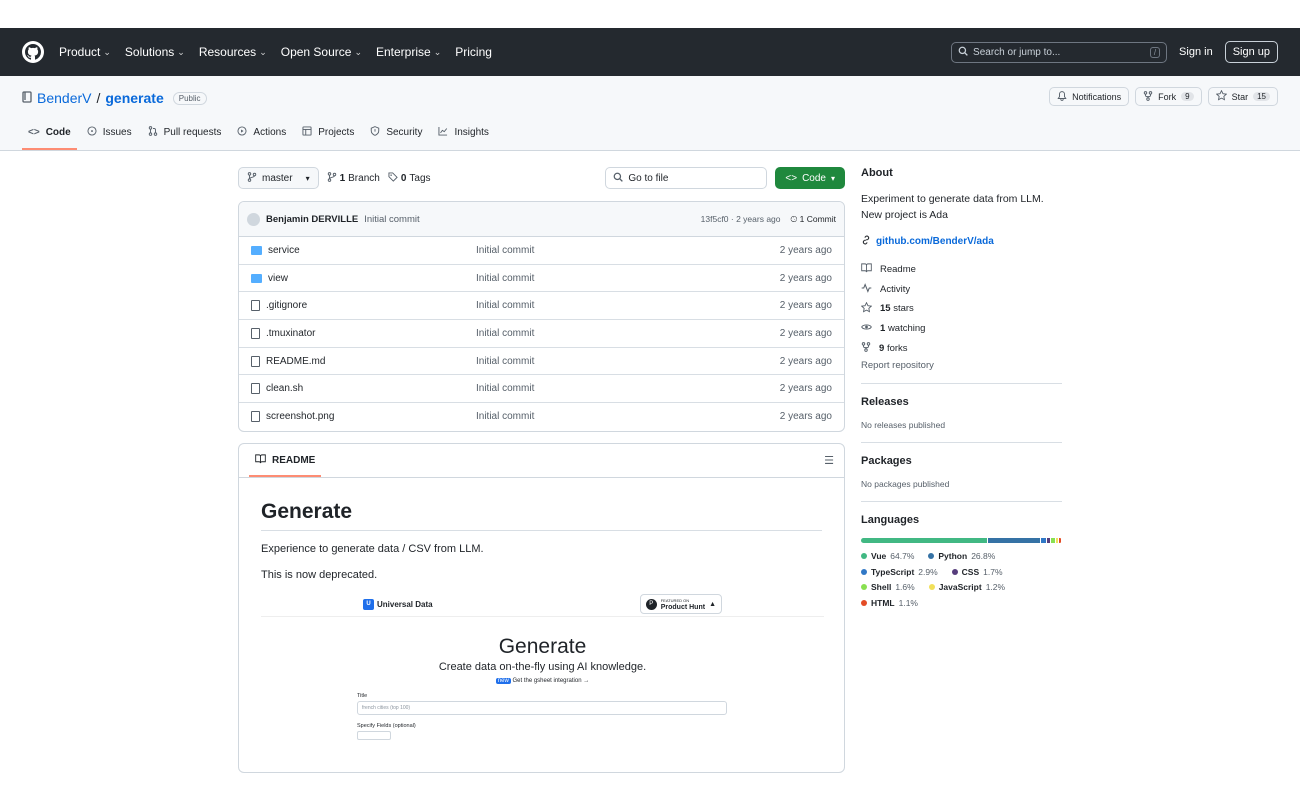 The width and height of the screenshot is (1300, 788). Describe the element at coordinates (80, 52) in the screenshot. I see `nav-label: Product` at that location.